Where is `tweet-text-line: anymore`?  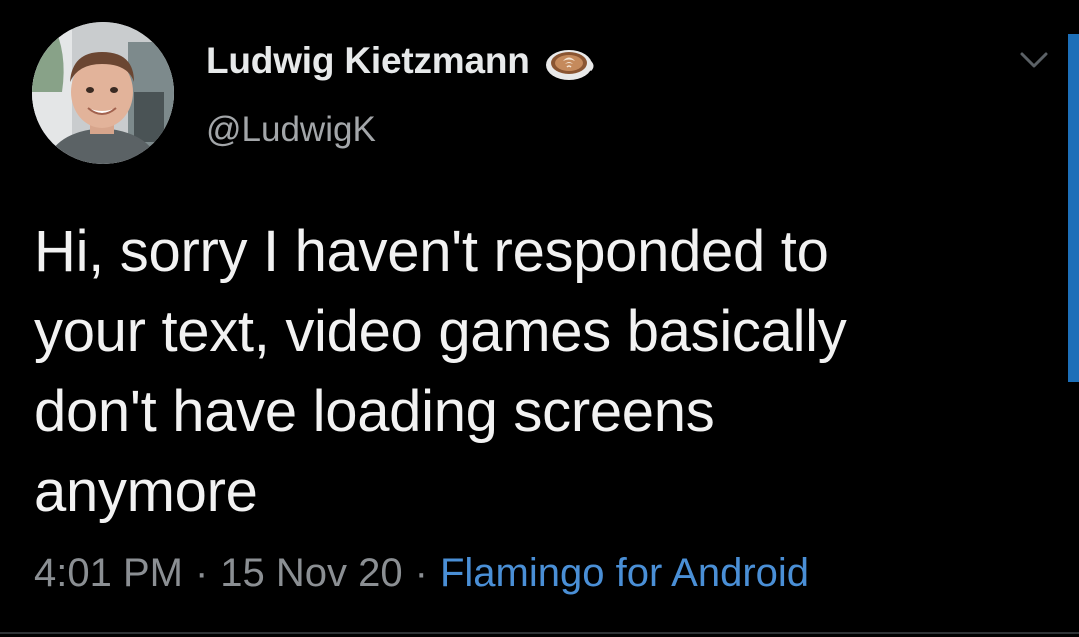 tweet-text-line: anymore is located at coordinates (146, 491).